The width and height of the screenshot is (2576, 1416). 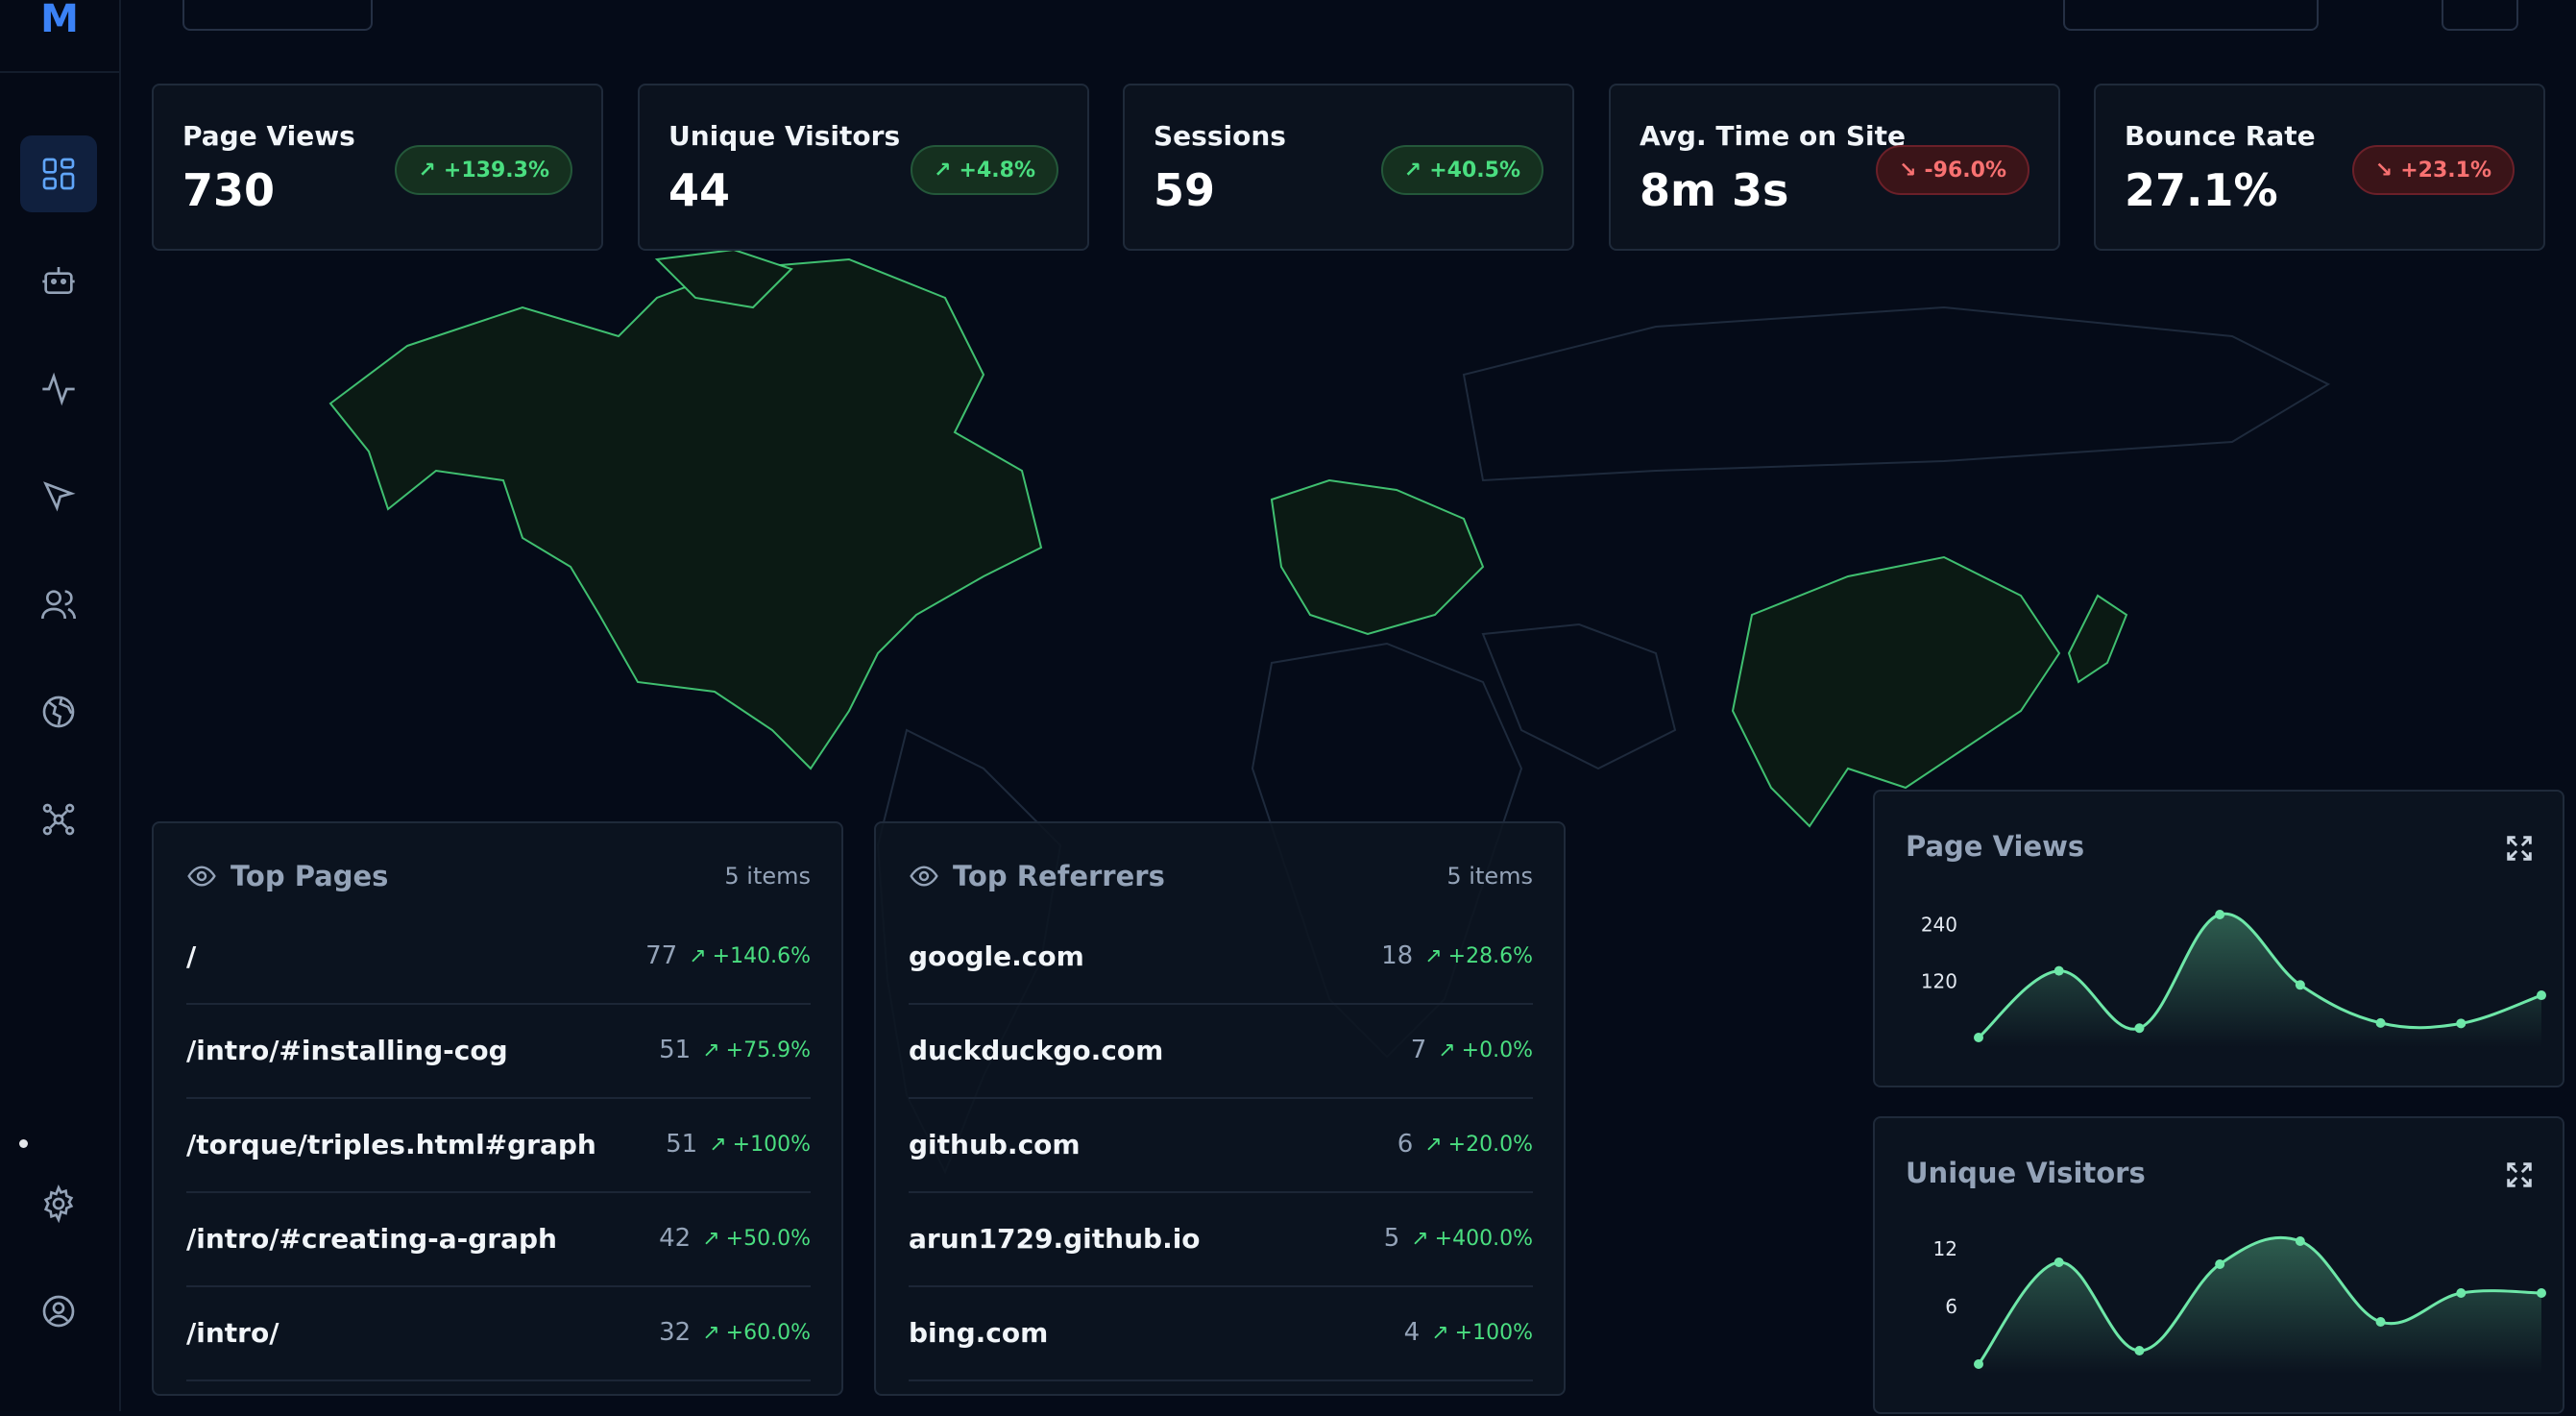 What do you see at coordinates (1406, 1144) in the screenshot?
I see `row-value: 6` at bounding box center [1406, 1144].